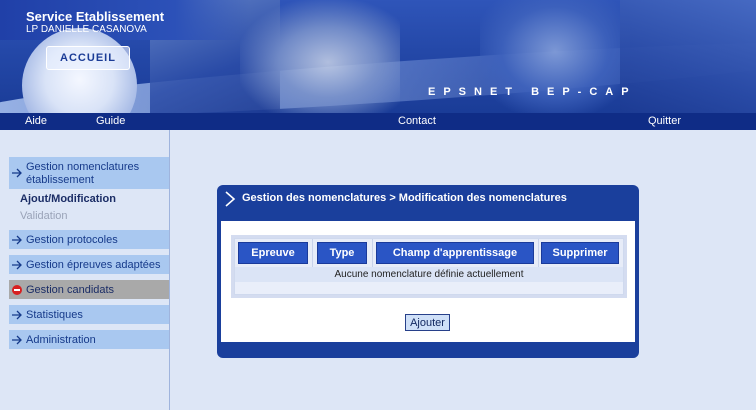 The image size is (756, 410). Describe the element at coordinates (61, 340) in the screenshot. I see `sidebar-item-label: Administration` at that location.